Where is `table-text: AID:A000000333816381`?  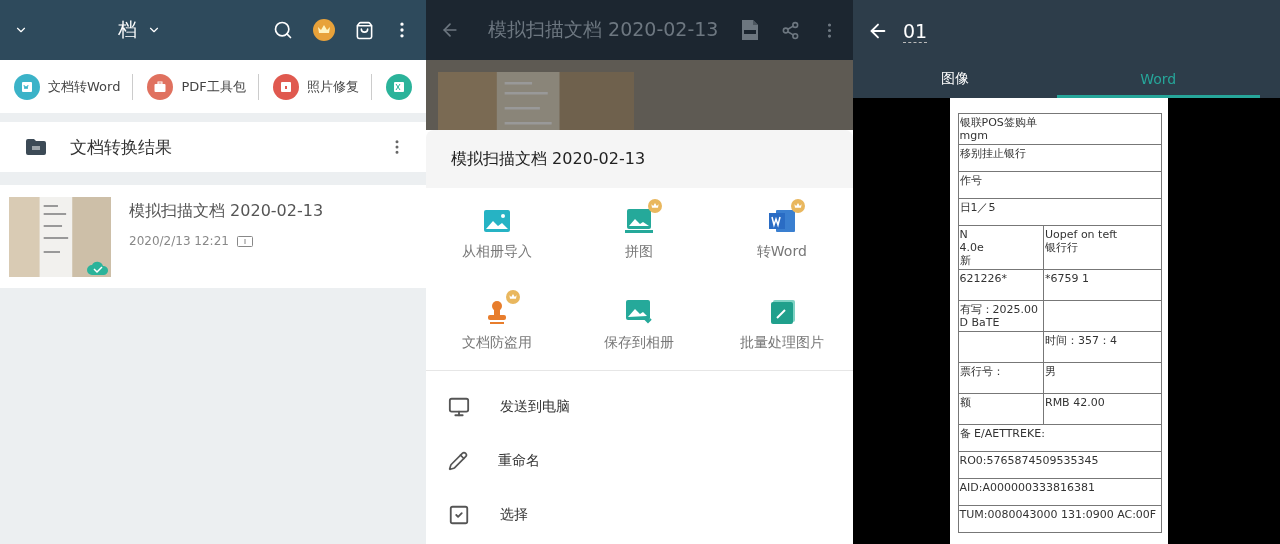 table-text: AID:A000000333816381 is located at coordinates (1027, 487).